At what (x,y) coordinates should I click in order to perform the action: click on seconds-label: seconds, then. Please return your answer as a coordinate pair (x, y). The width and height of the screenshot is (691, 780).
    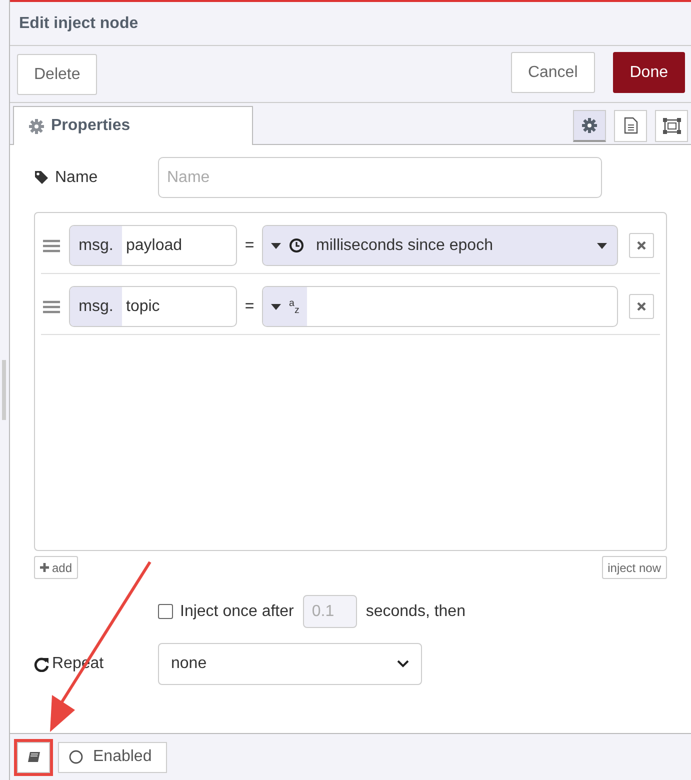
    Looking at the image, I should click on (416, 612).